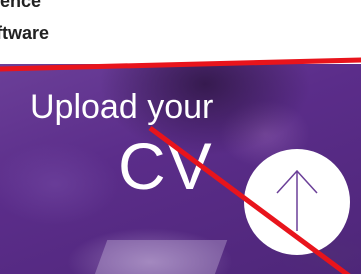  I want to click on laptop-shape, so click(160, 257).